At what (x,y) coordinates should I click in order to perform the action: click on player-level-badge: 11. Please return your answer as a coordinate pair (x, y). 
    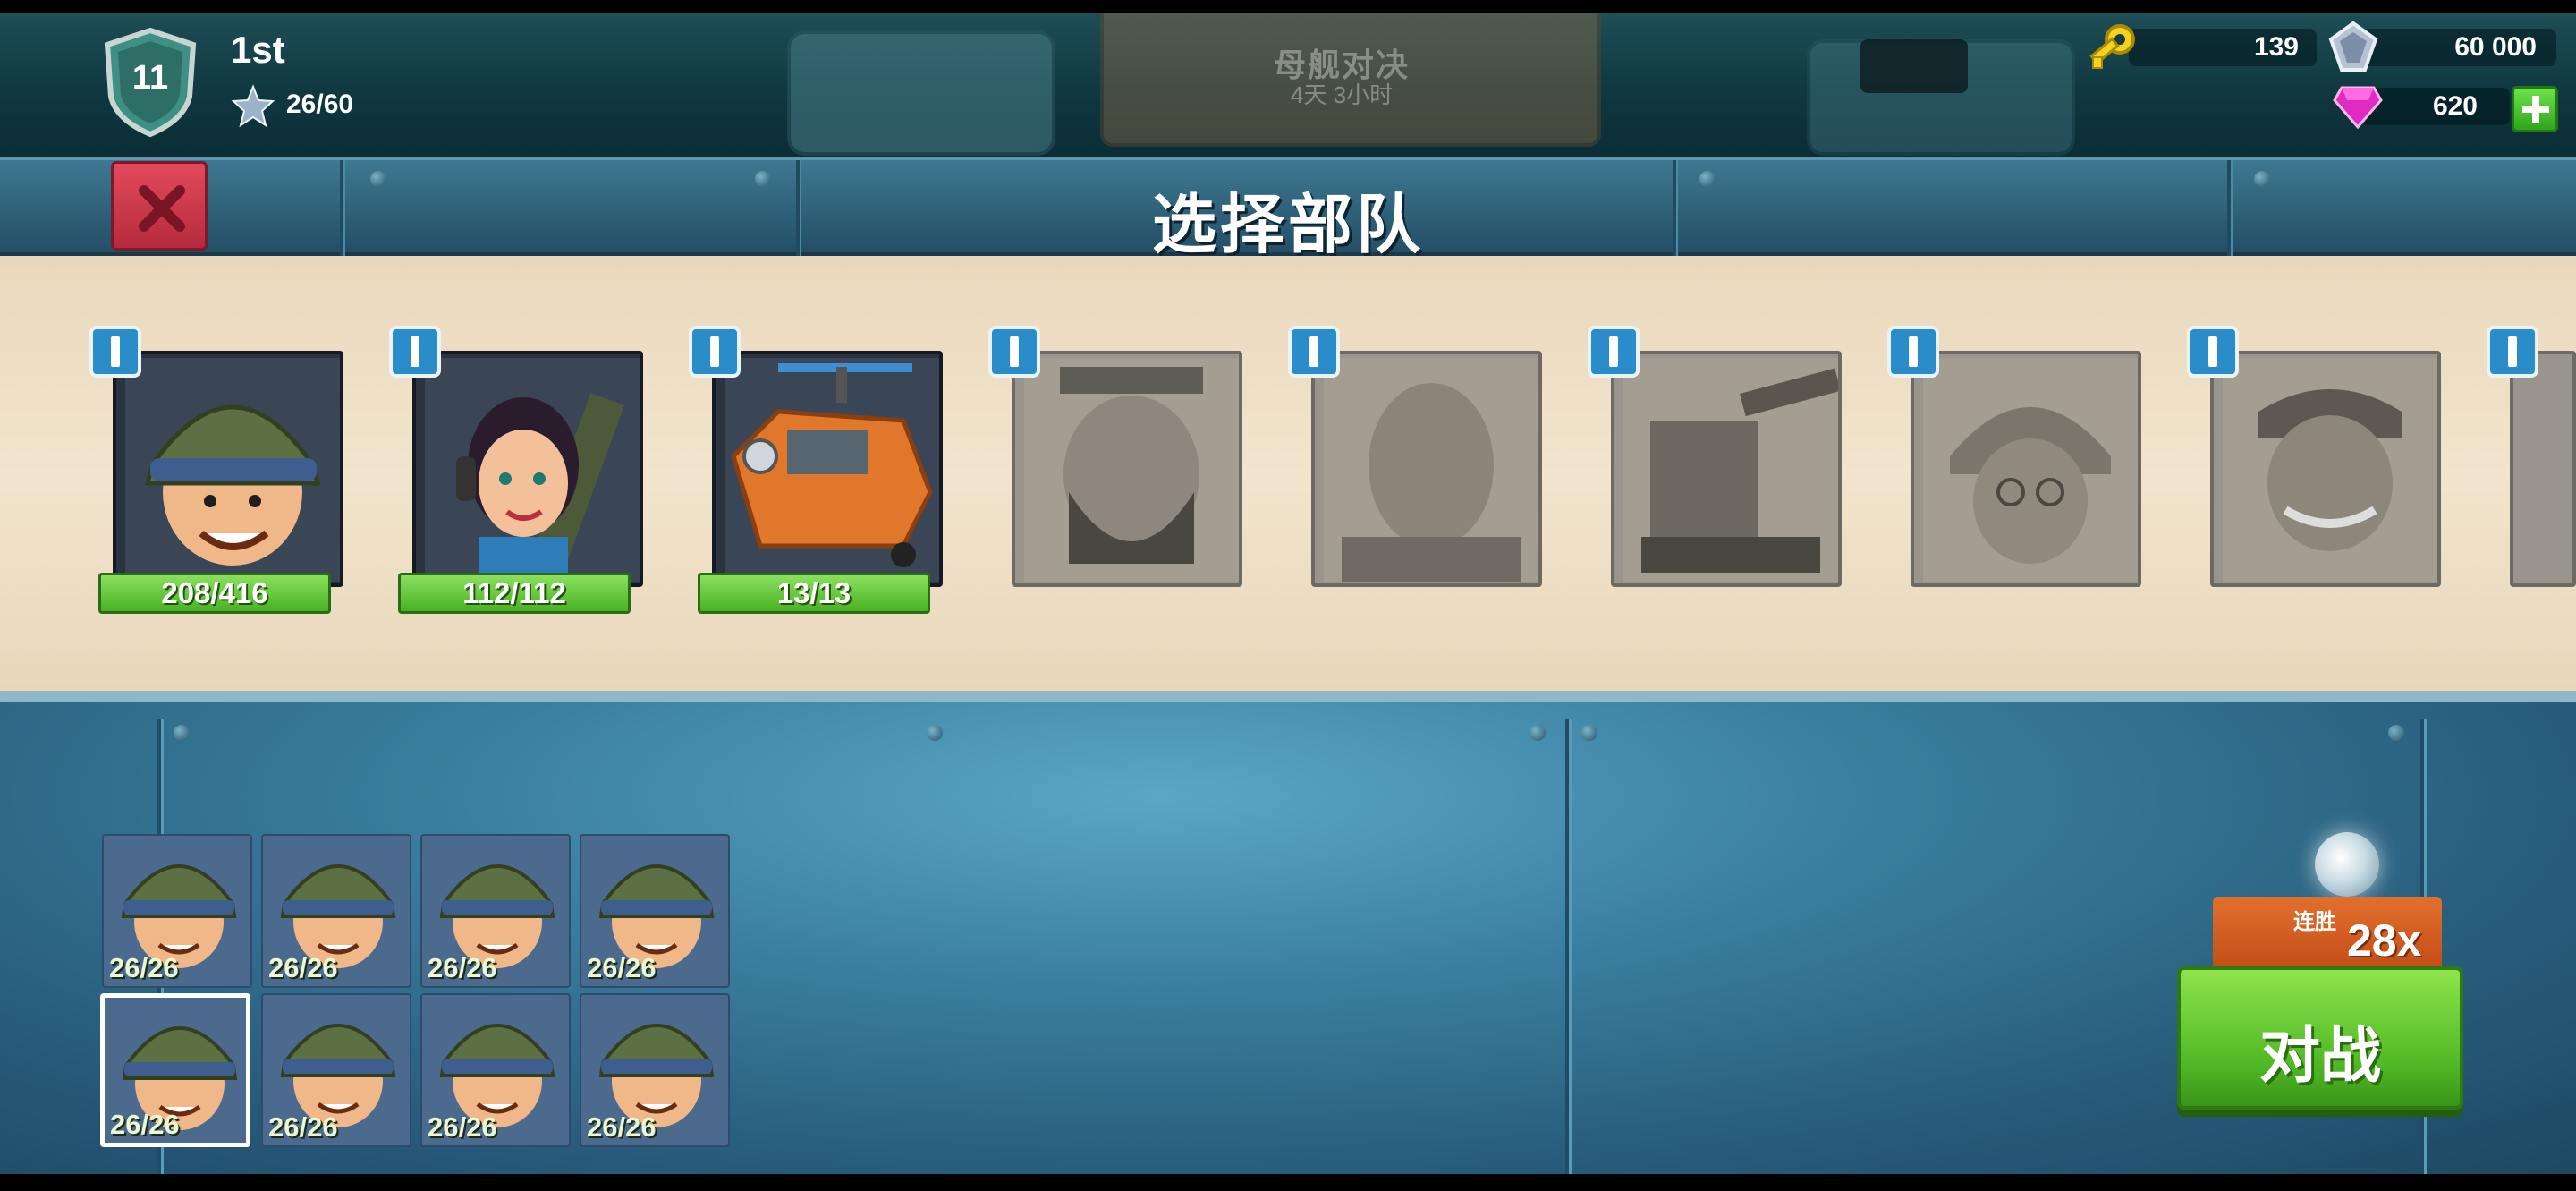
    Looking at the image, I should click on (150, 82).